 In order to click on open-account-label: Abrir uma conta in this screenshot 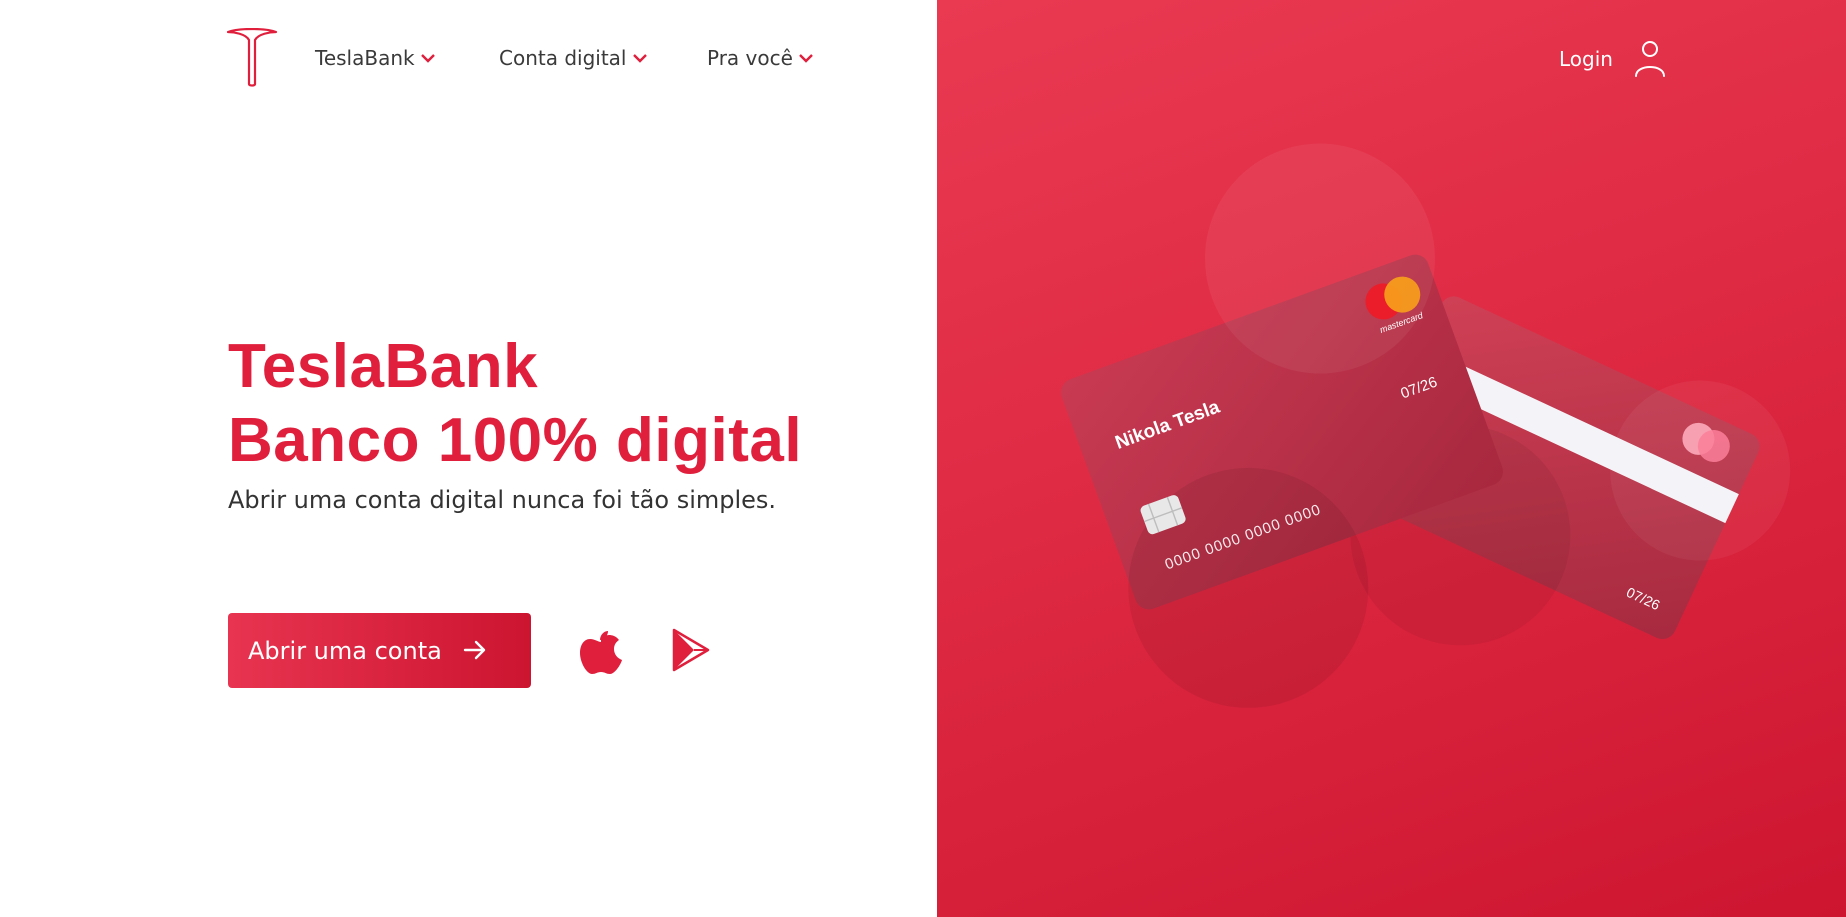, I will do `click(345, 650)`.